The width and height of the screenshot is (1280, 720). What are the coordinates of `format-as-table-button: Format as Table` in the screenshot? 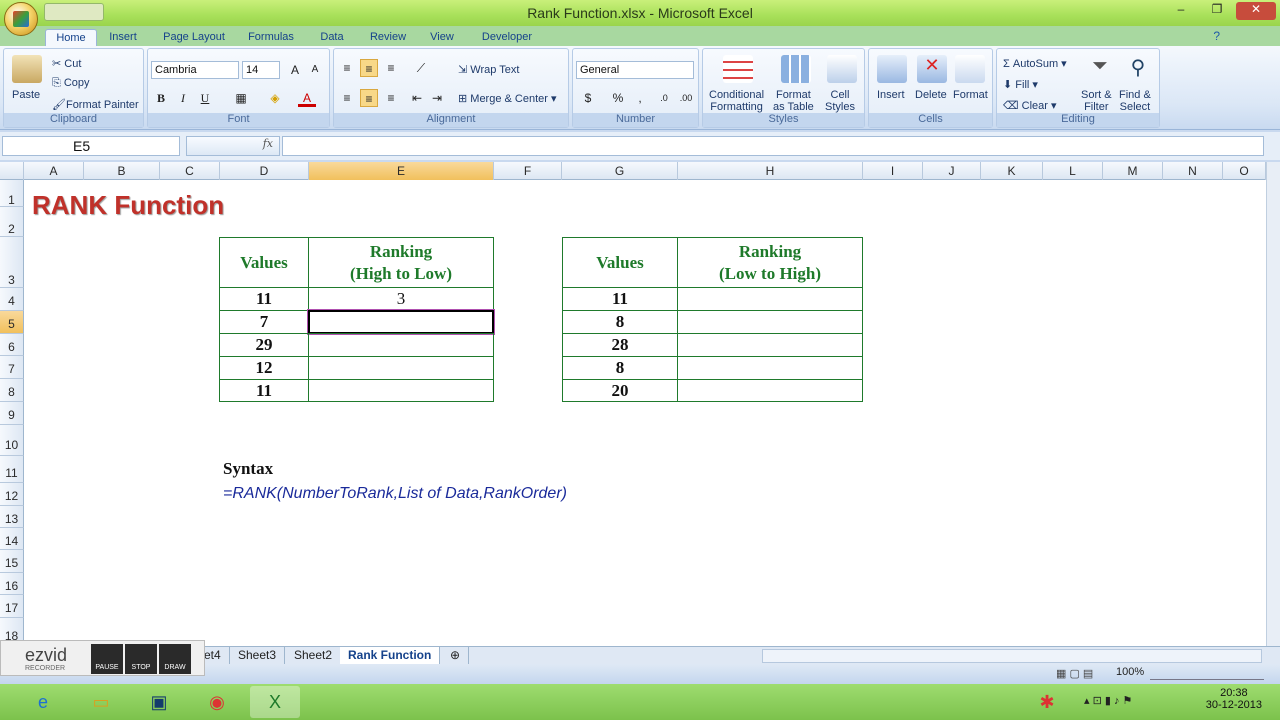 It's located at (793, 101).